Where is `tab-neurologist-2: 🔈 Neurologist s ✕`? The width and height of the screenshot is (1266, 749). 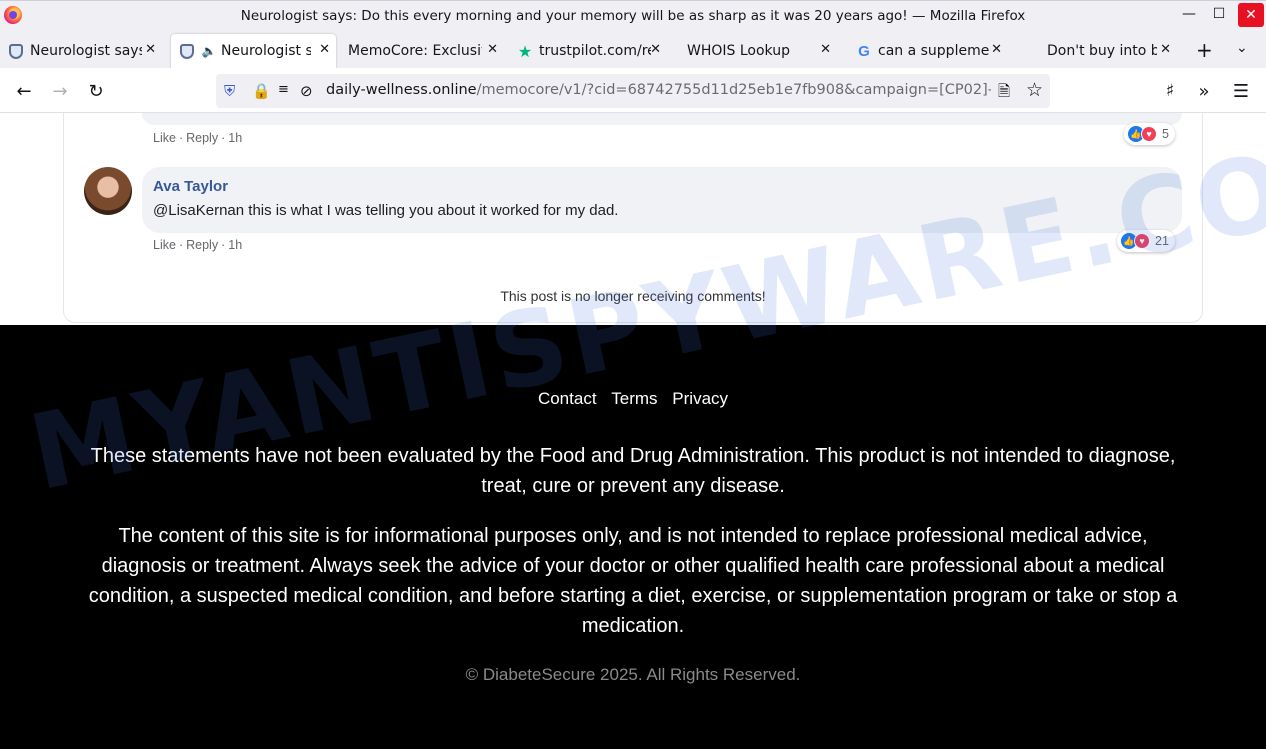 tab-neurologist-2: 🔈 Neurologist s ✕ is located at coordinates (253, 51).